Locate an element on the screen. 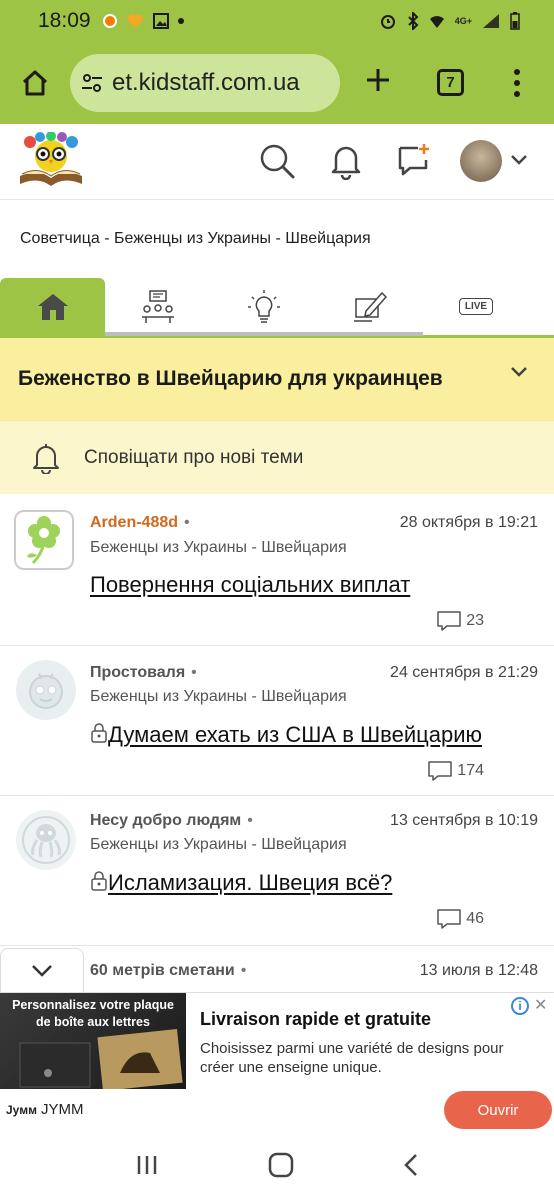 This screenshot has width=554, height=1200. browser-home-button is located at coordinates (35, 83).